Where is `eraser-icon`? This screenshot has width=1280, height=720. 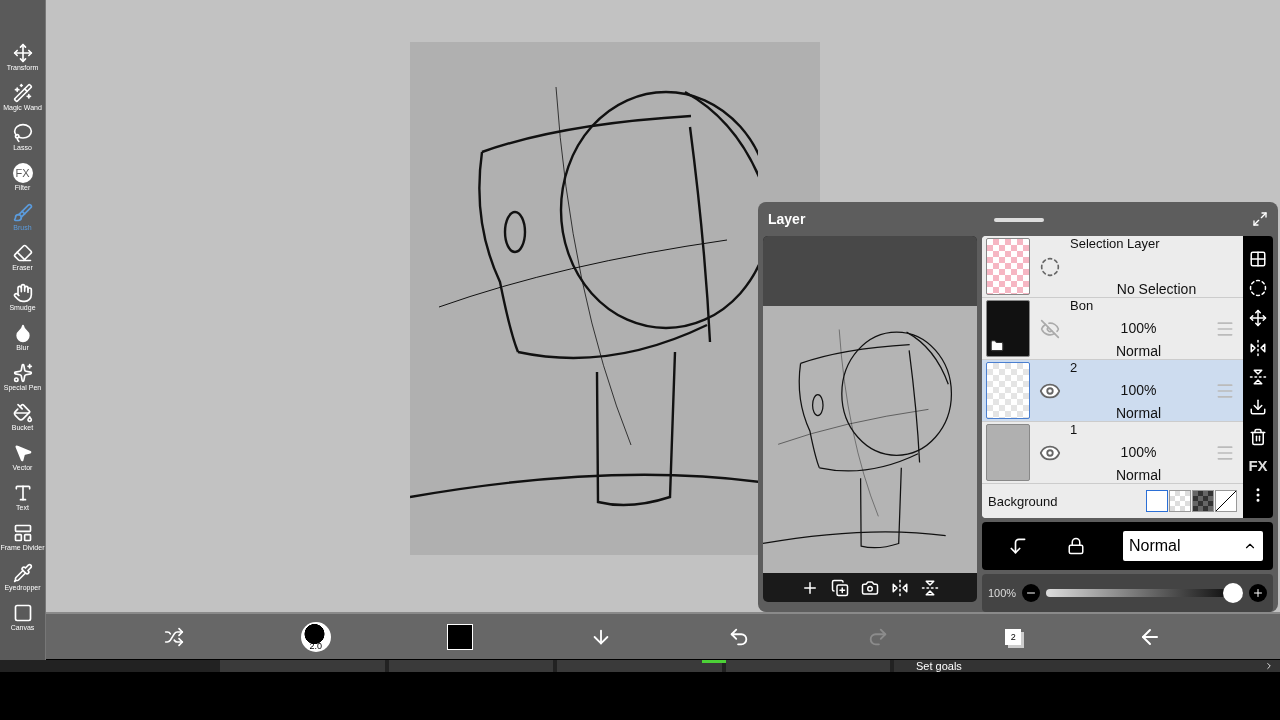
eraser-icon is located at coordinates (22, 253).